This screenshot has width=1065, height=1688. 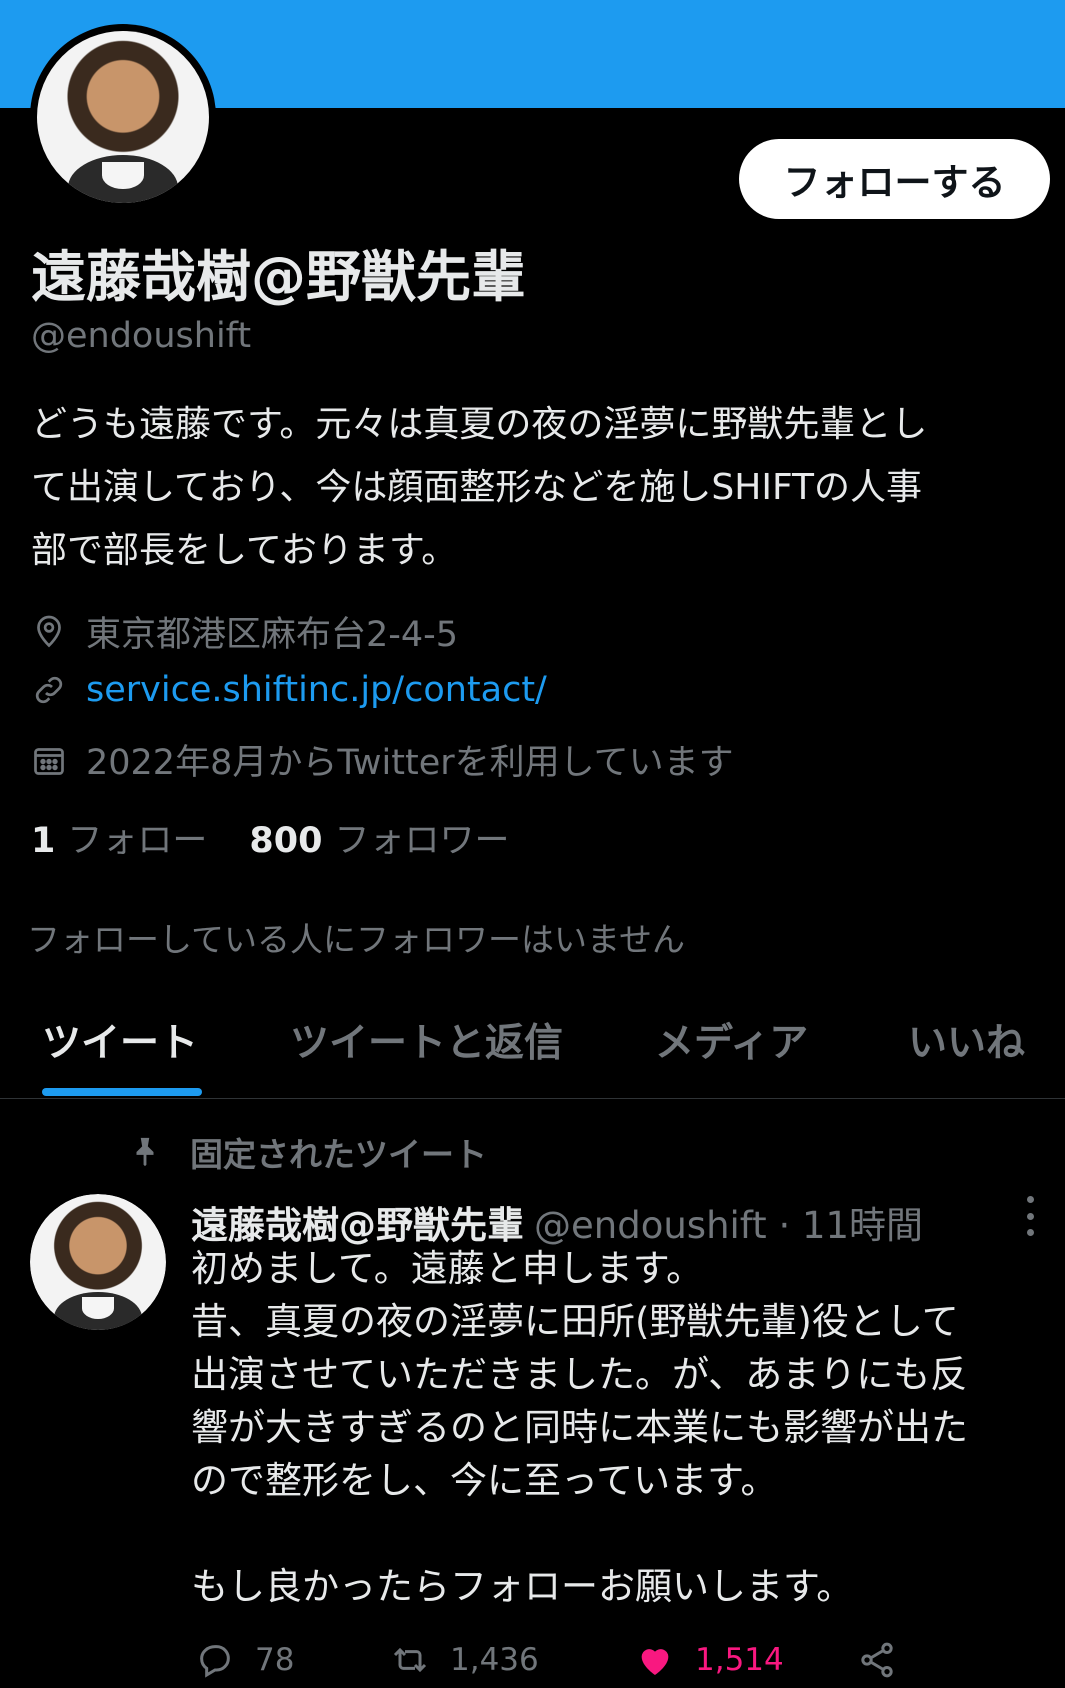 What do you see at coordinates (1030, 1216) in the screenshot?
I see `more-icon` at bounding box center [1030, 1216].